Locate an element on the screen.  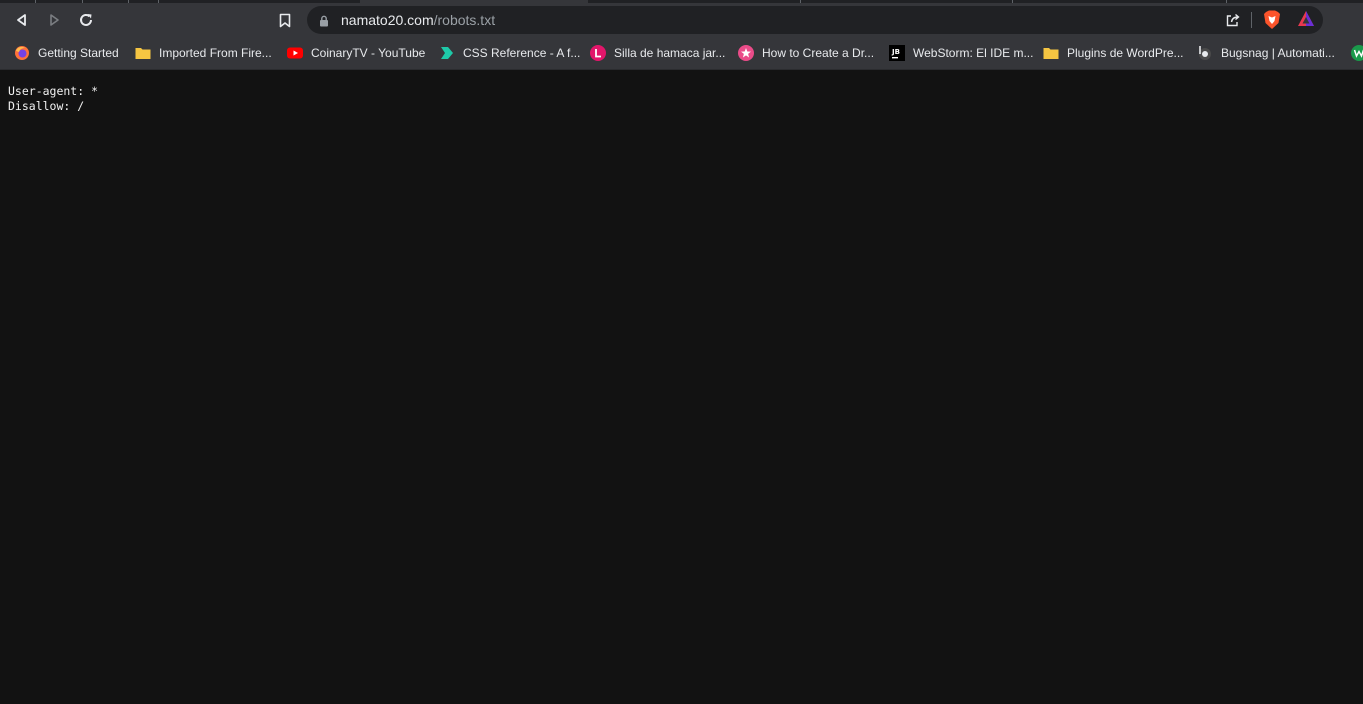
url-path: /robots.txt is located at coordinates (464, 20).